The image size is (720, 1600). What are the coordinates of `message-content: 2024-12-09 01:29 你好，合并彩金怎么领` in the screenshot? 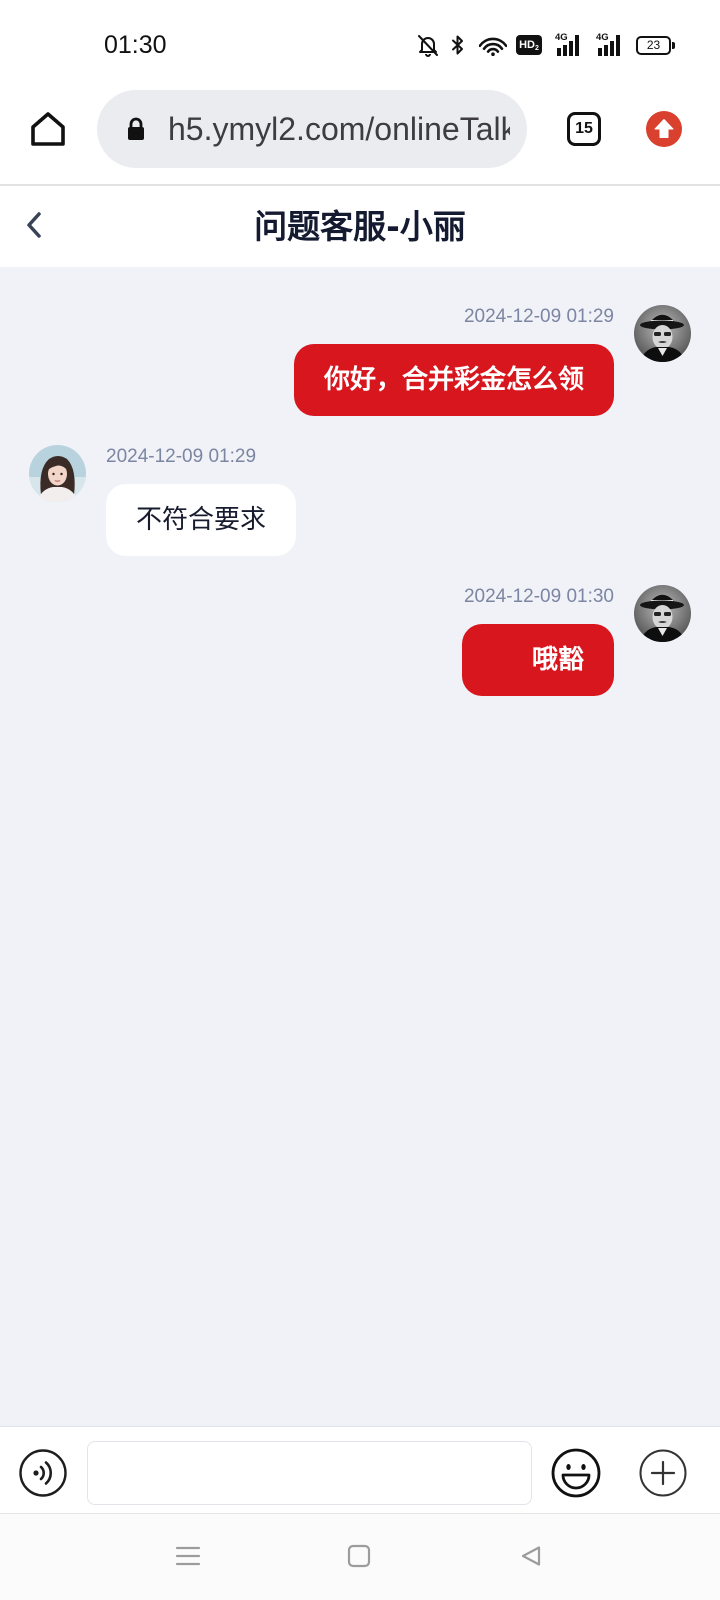 It's located at (453, 360).